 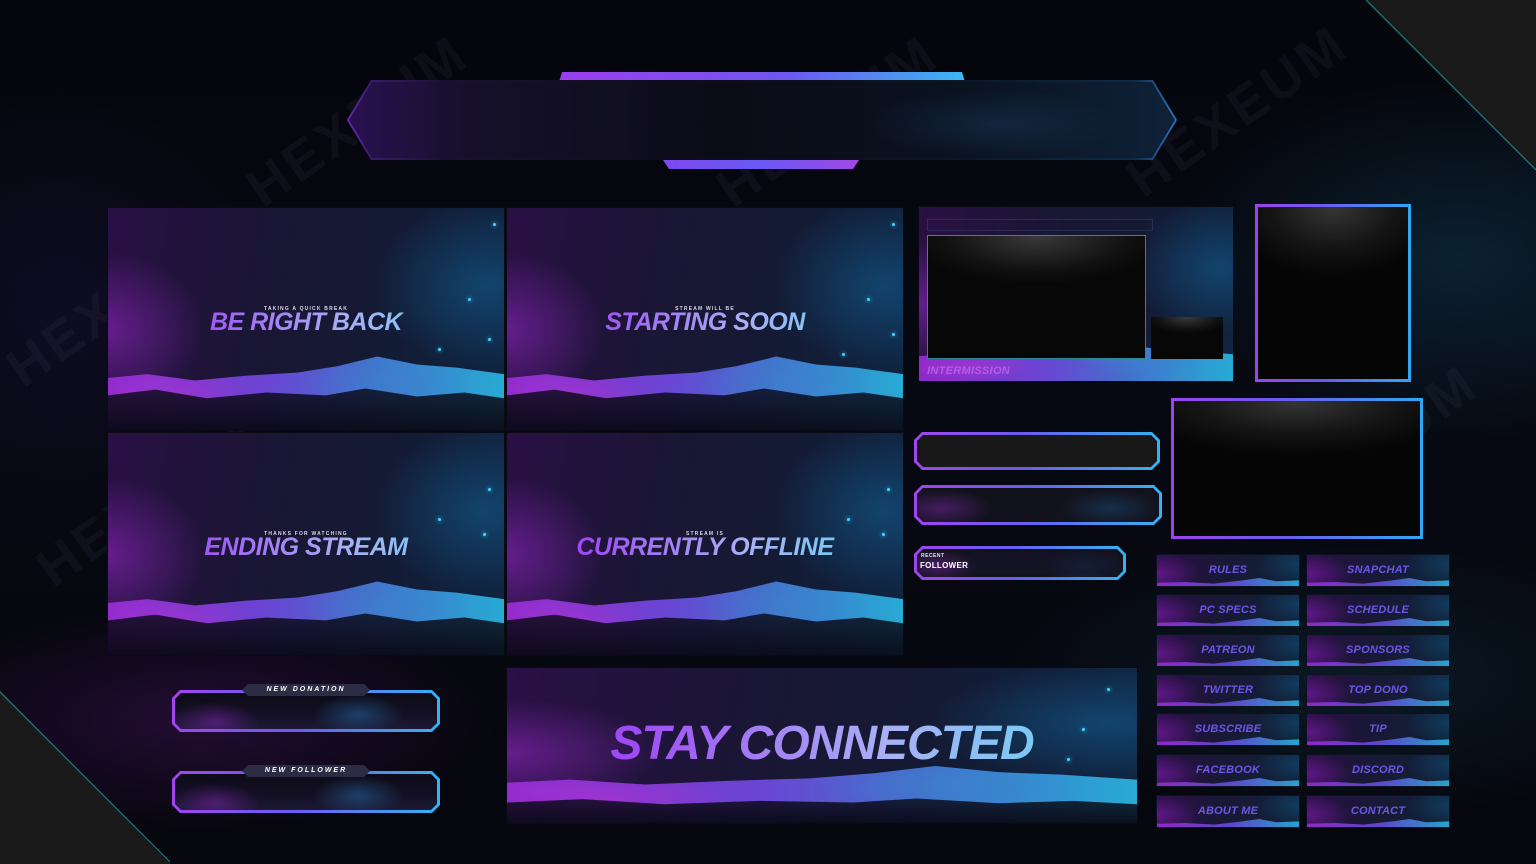 I want to click on info-panel-tip: TIP, so click(x=1378, y=729).